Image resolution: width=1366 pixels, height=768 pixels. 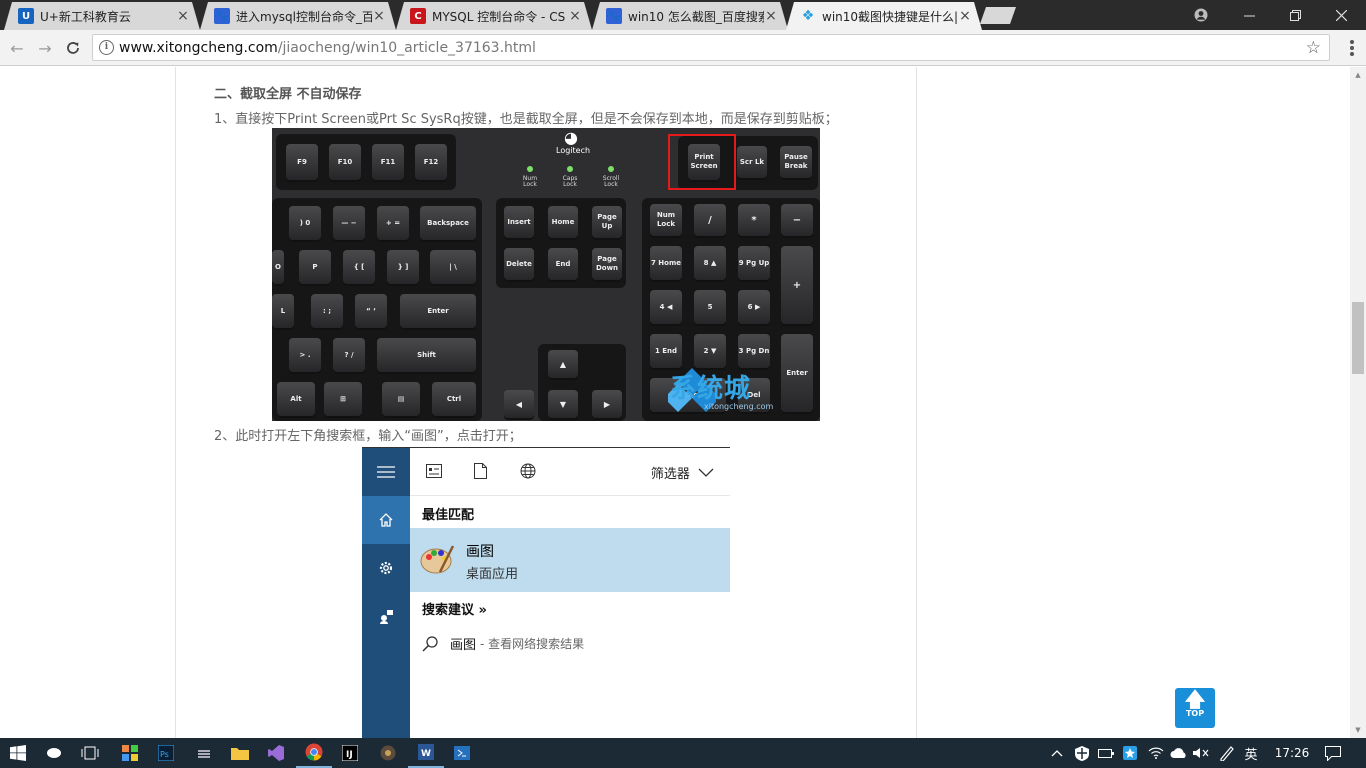 What do you see at coordinates (54, 753) in the screenshot?
I see `cortana-search-icon` at bounding box center [54, 753].